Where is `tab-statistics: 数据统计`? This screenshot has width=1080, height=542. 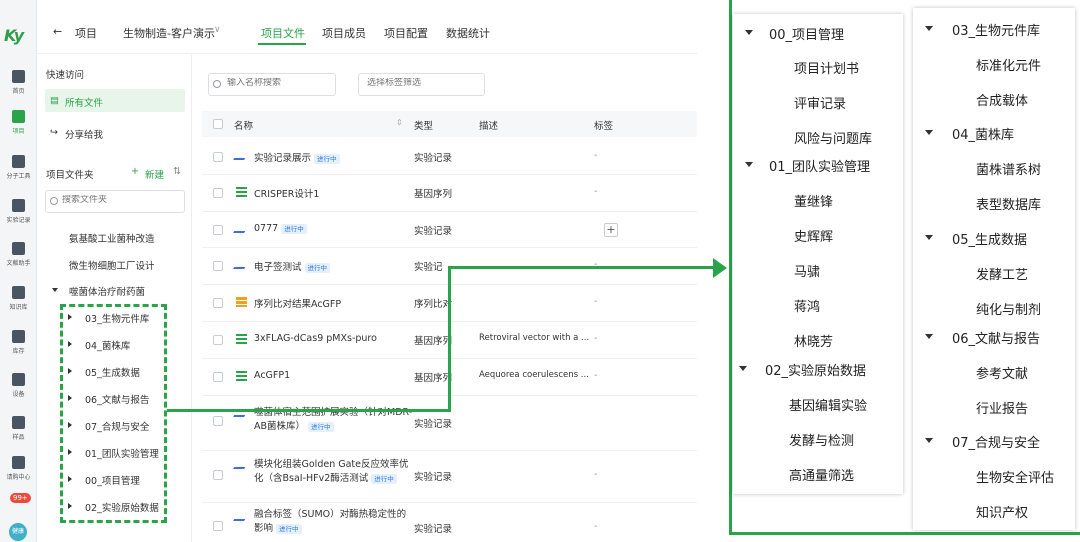
tab-statistics: 数据统计 is located at coordinates (468, 33).